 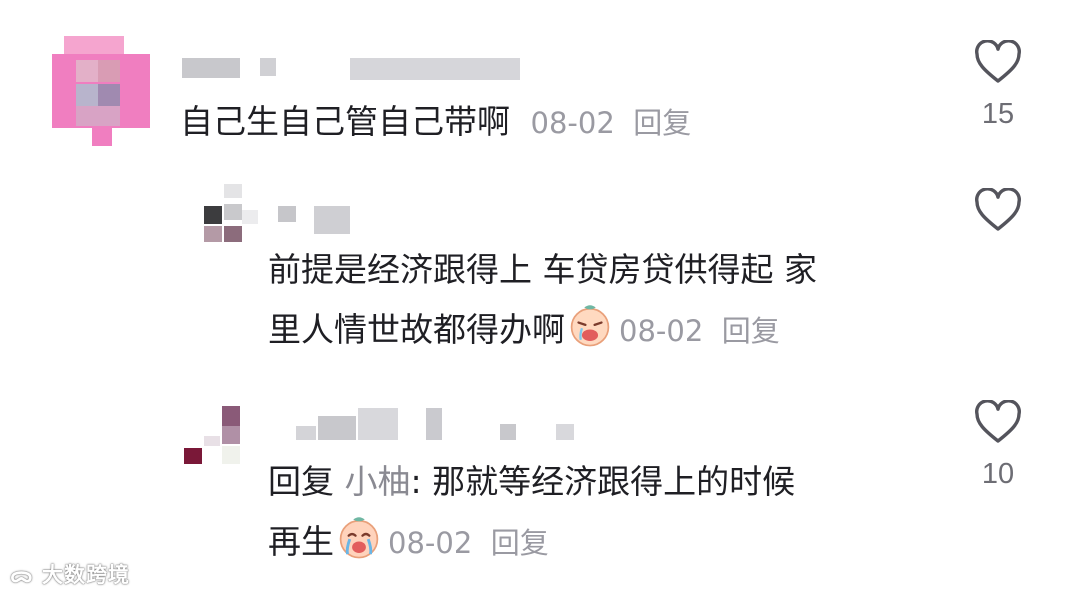 I want to click on comment-body-line-1: 前提是经济跟得上 车贷房贷供得起 家, so click(x=542, y=269).